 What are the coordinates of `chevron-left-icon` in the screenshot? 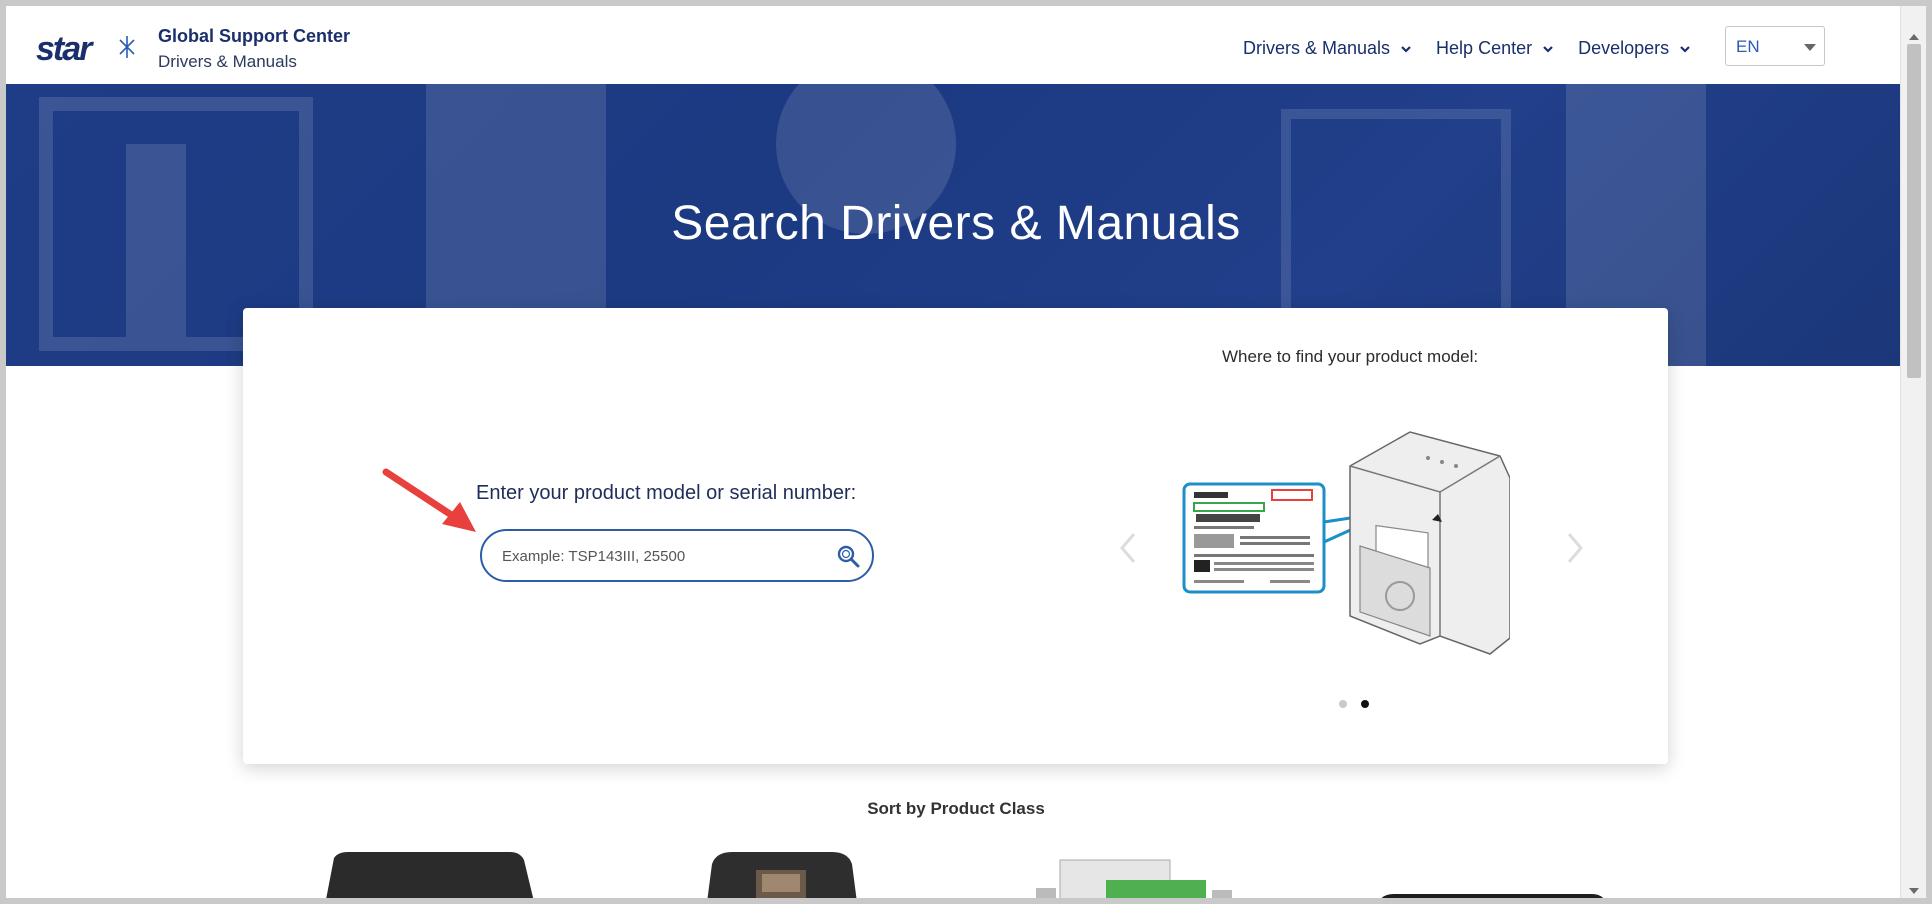 It's located at (1128, 548).